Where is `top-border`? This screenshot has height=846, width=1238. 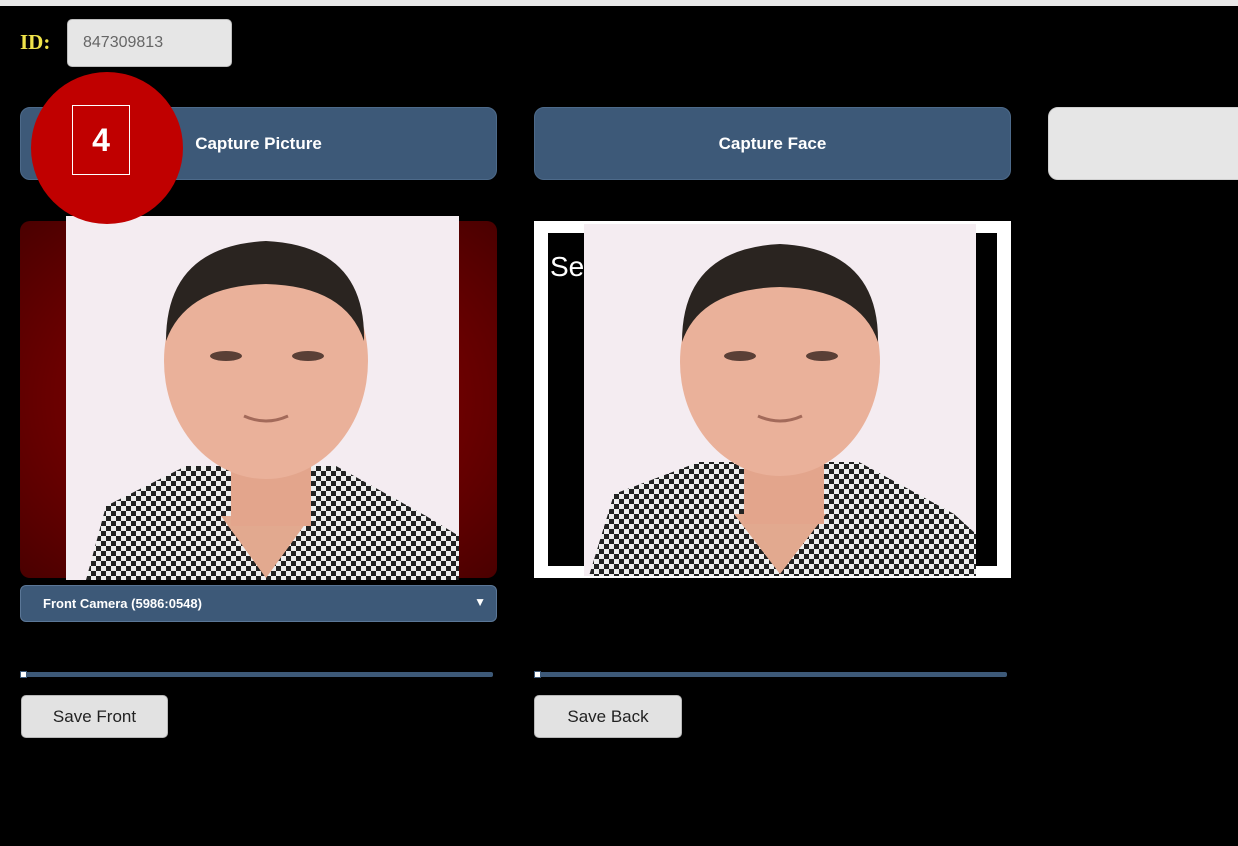 top-border is located at coordinates (619, 3).